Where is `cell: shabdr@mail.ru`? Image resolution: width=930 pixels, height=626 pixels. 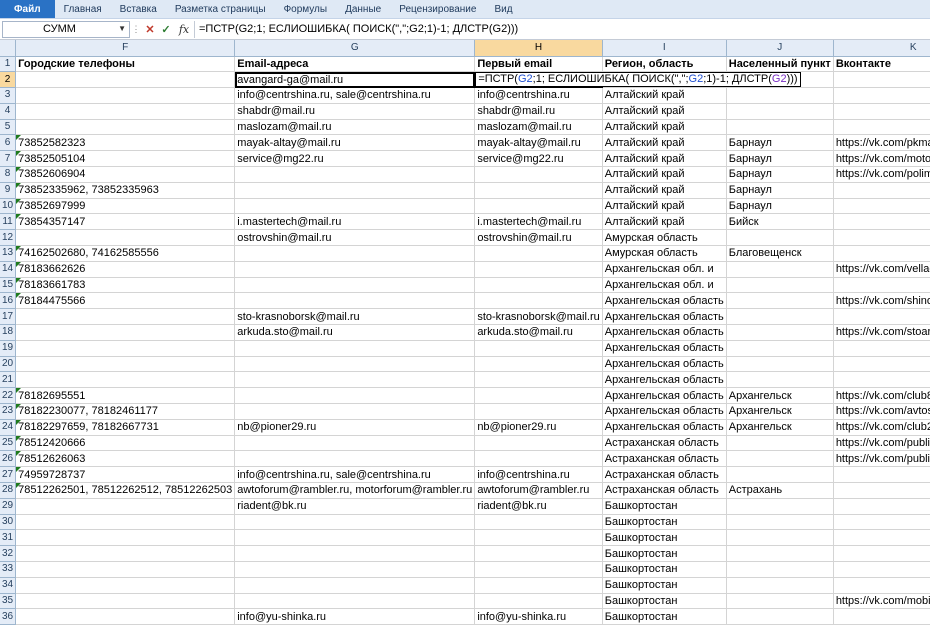
cell: shabdr@mail.ru is located at coordinates (538, 111).